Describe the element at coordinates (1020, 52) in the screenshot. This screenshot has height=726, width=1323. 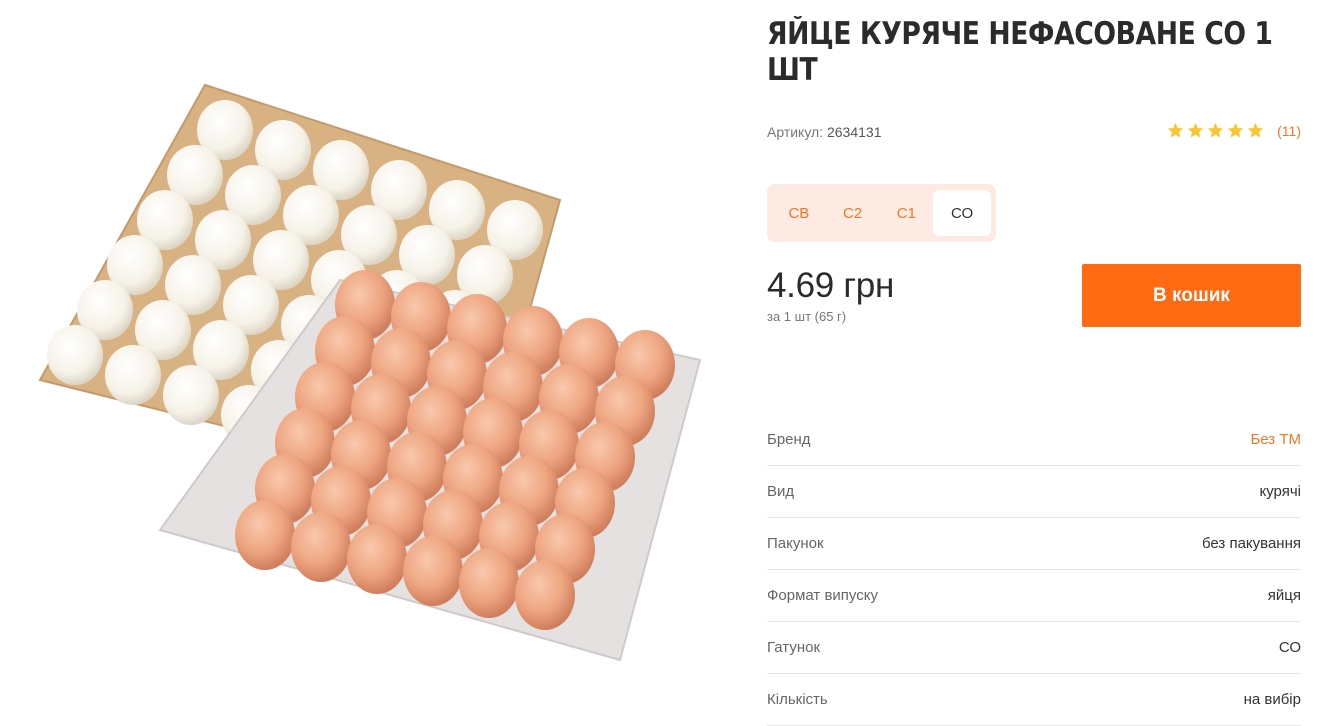
I see `product-title: ЯЙЦЕ КУРЯЧЕ НЕФАСОВАНЕ СО 1 ШТ` at that location.